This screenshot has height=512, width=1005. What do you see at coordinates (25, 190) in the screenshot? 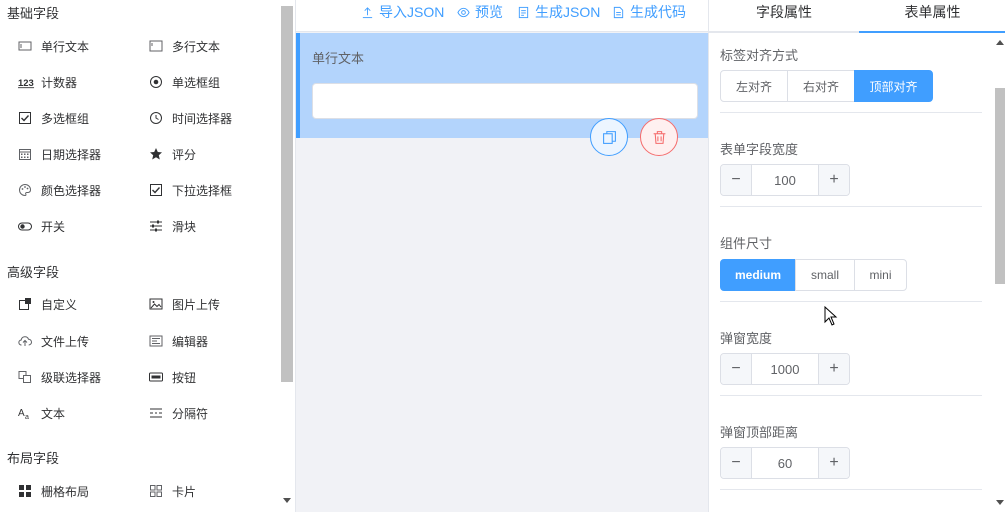
I see `palette-icon` at bounding box center [25, 190].